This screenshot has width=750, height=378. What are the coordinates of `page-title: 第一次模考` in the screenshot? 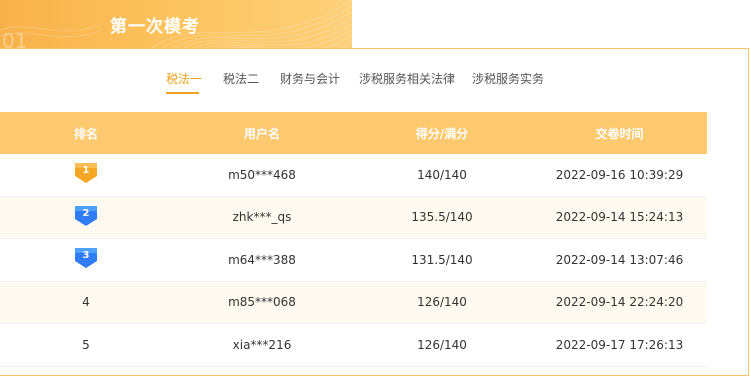 It's located at (155, 27).